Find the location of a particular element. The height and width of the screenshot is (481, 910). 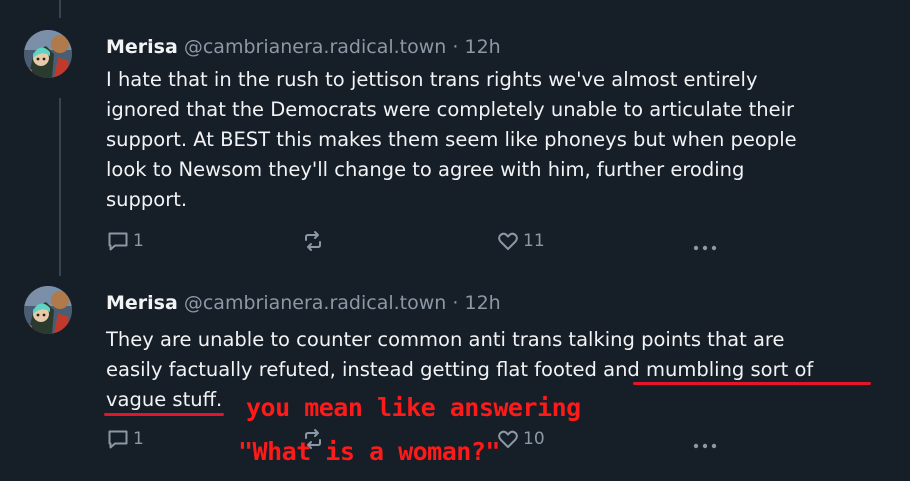

repost-arrows-icon is located at coordinates (313, 241).